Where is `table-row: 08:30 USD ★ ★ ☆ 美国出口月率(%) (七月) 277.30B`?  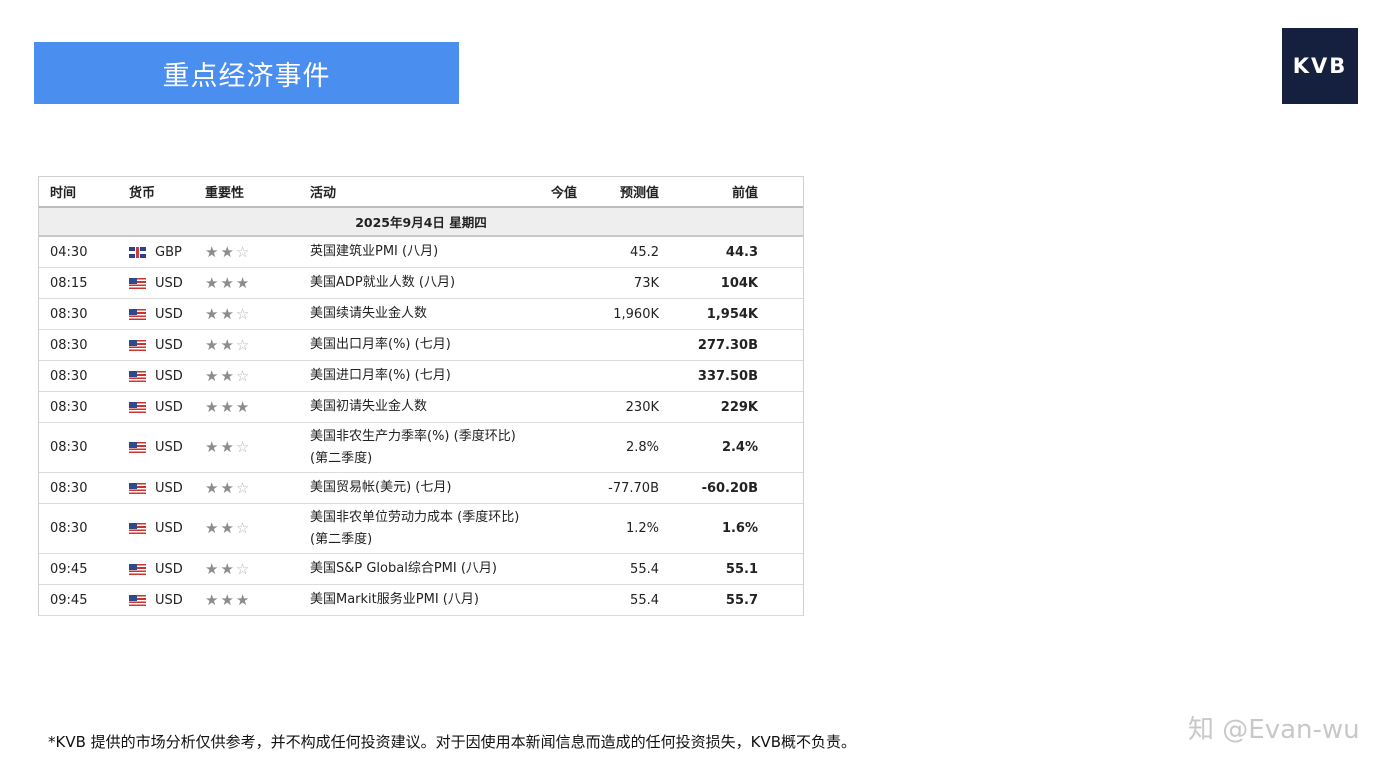
table-row: 08:30 USD ★ ★ ☆ 美国出口月率(%) (七月) 277.30B is located at coordinates (421, 345).